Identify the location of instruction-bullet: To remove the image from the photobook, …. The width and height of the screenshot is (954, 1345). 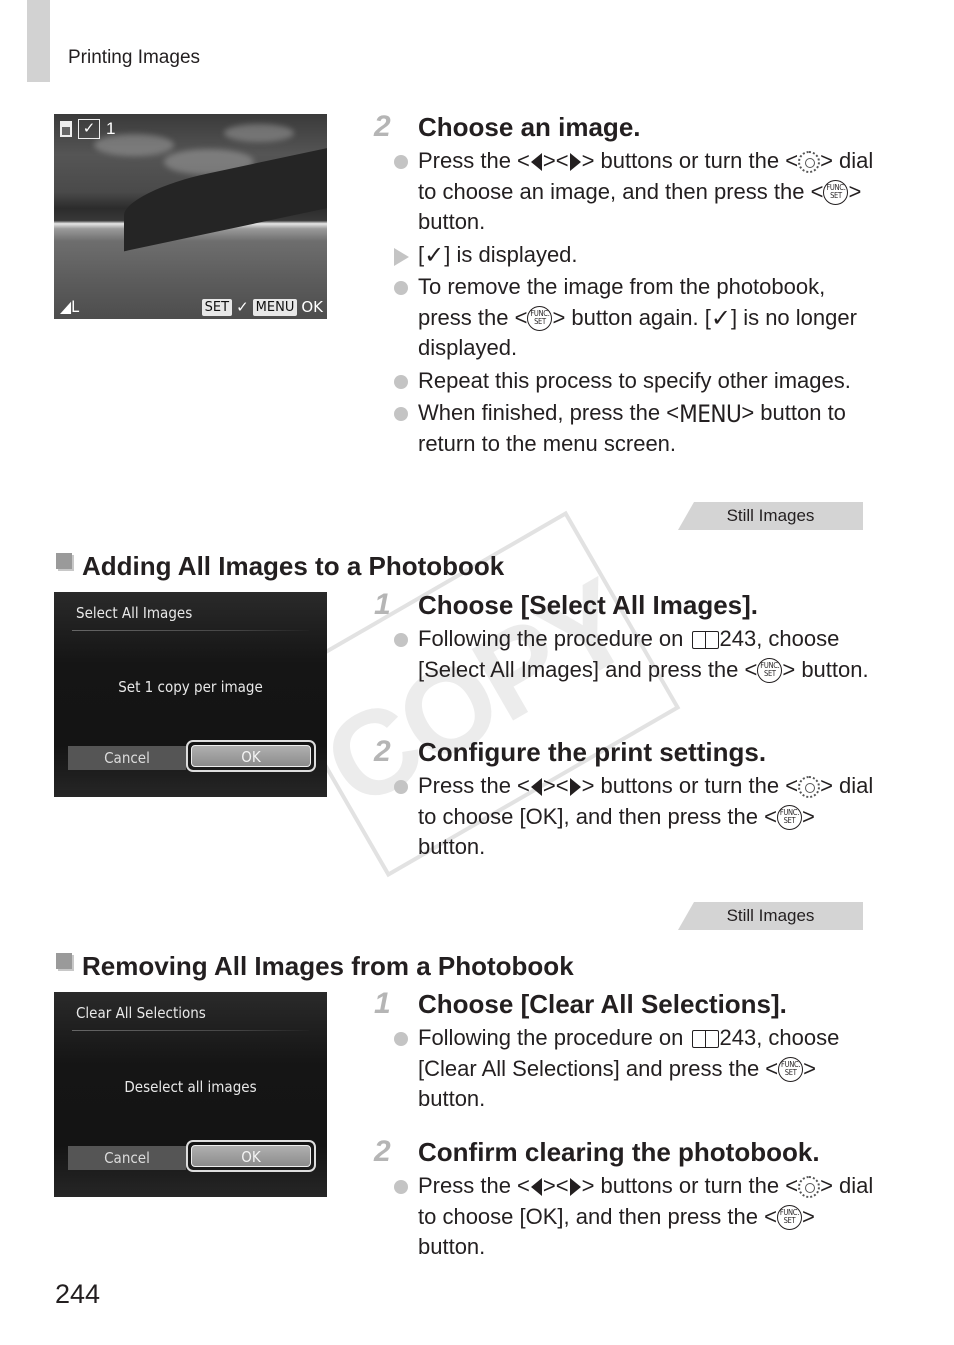
(624, 318).